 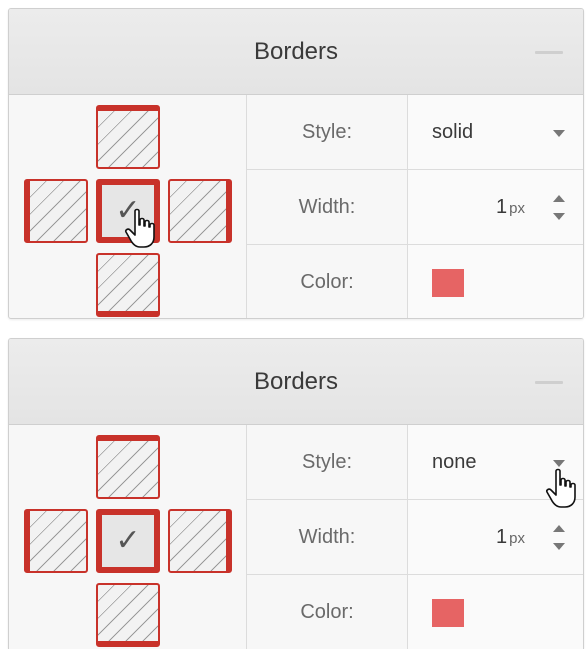 I want to click on style-select: solid, so click(x=495, y=132).